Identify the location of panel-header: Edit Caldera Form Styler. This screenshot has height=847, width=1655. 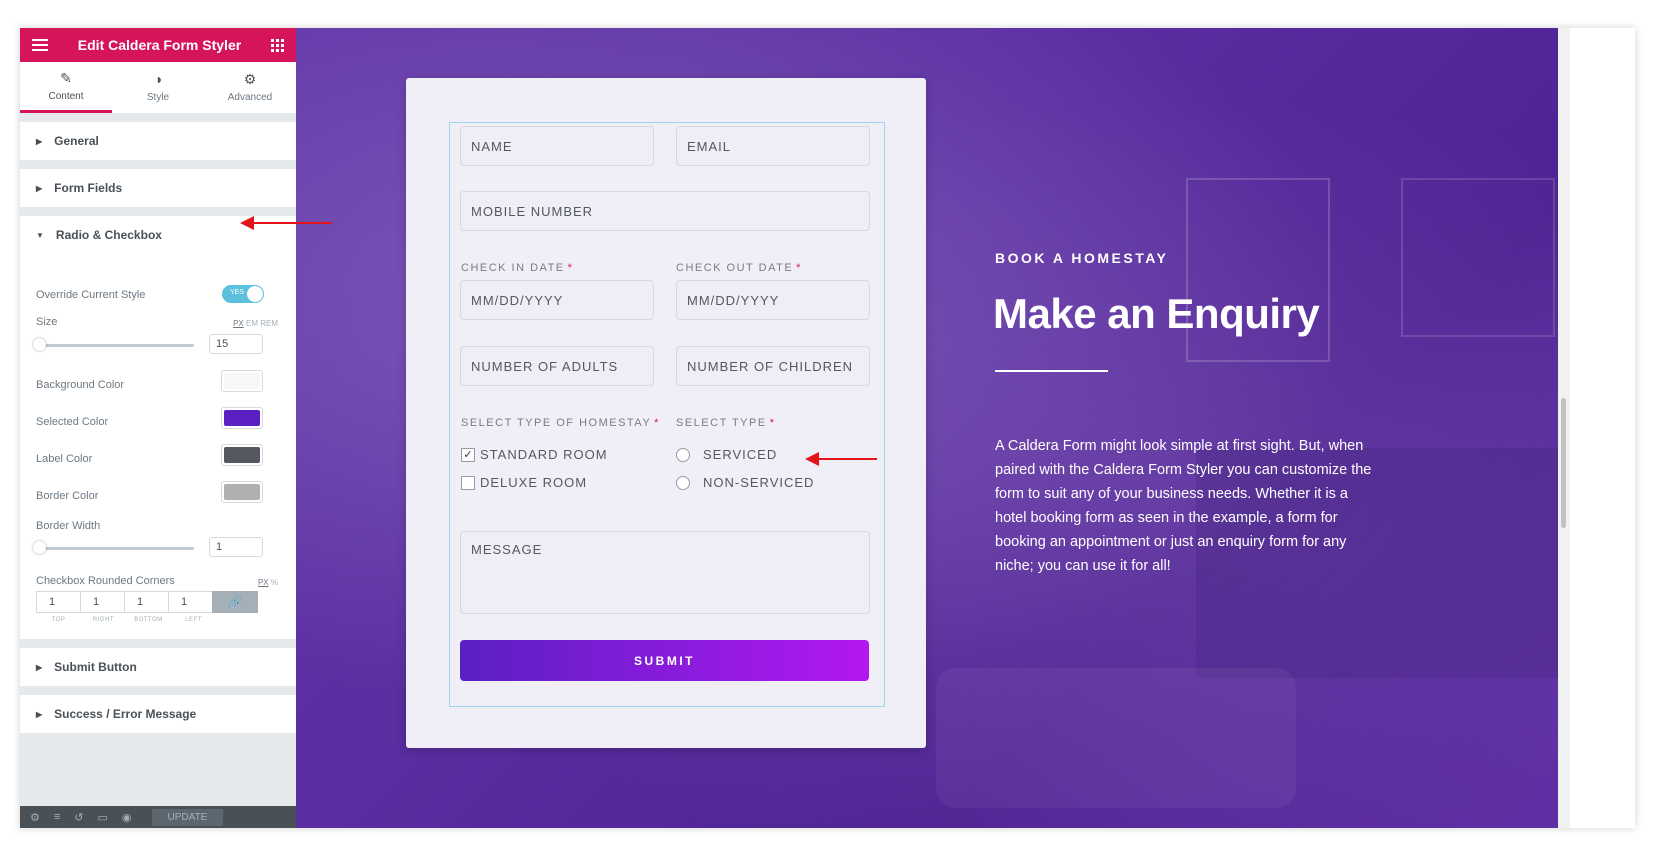
(158, 45).